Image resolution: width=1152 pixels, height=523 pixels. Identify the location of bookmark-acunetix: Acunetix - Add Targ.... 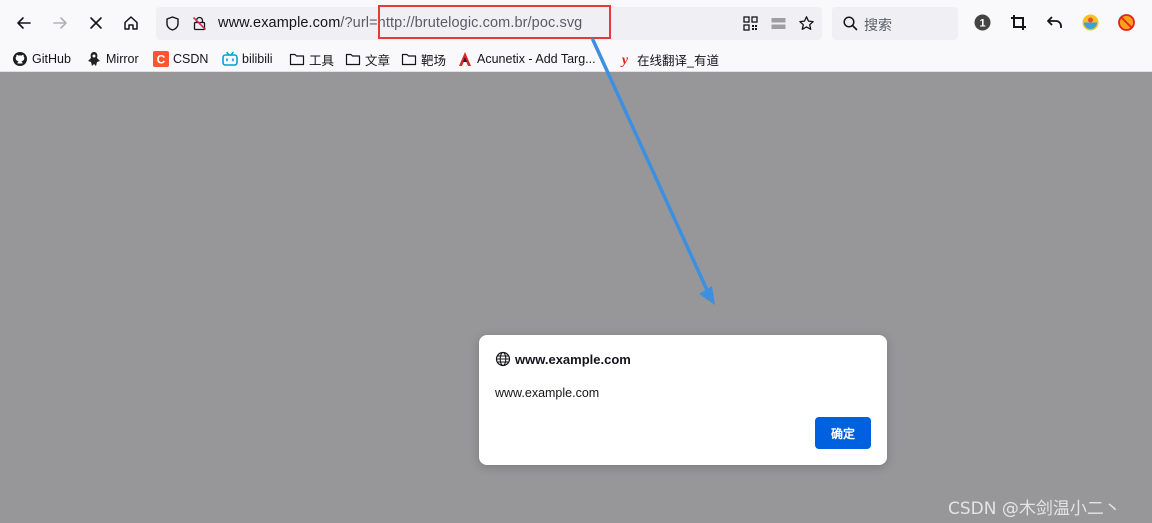
(526, 59).